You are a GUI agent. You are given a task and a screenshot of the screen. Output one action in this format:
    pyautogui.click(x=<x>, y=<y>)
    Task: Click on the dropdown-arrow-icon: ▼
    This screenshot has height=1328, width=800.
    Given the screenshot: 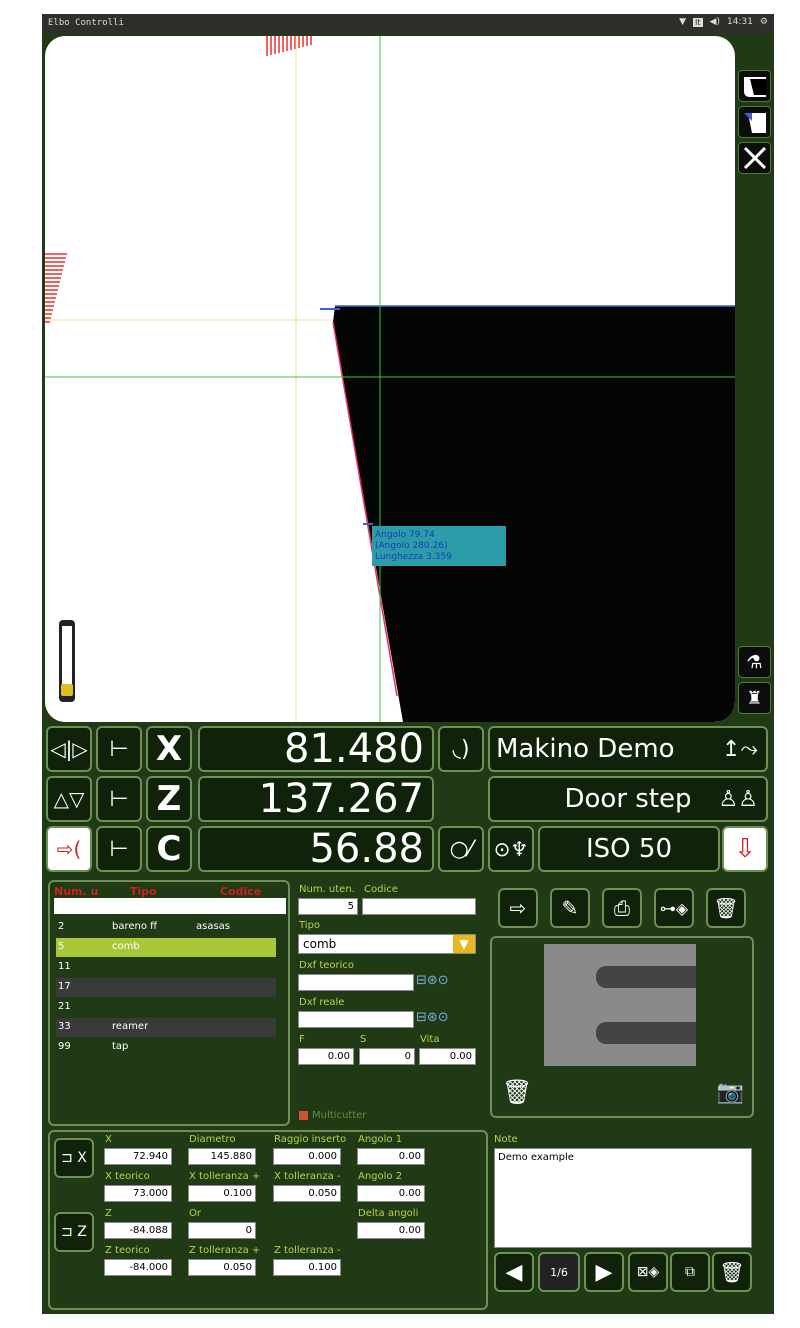 What is the action you would take?
    pyautogui.click(x=464, y=944)
    